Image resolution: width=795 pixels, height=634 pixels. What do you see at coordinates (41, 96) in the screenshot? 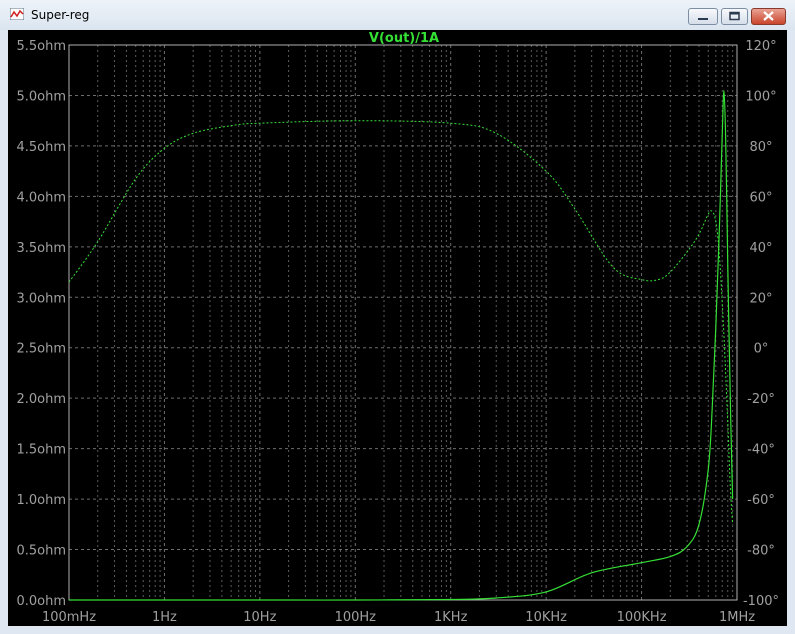
I see `y-left-tick-label: 5.0ohm` at bounding box center [41, 96].